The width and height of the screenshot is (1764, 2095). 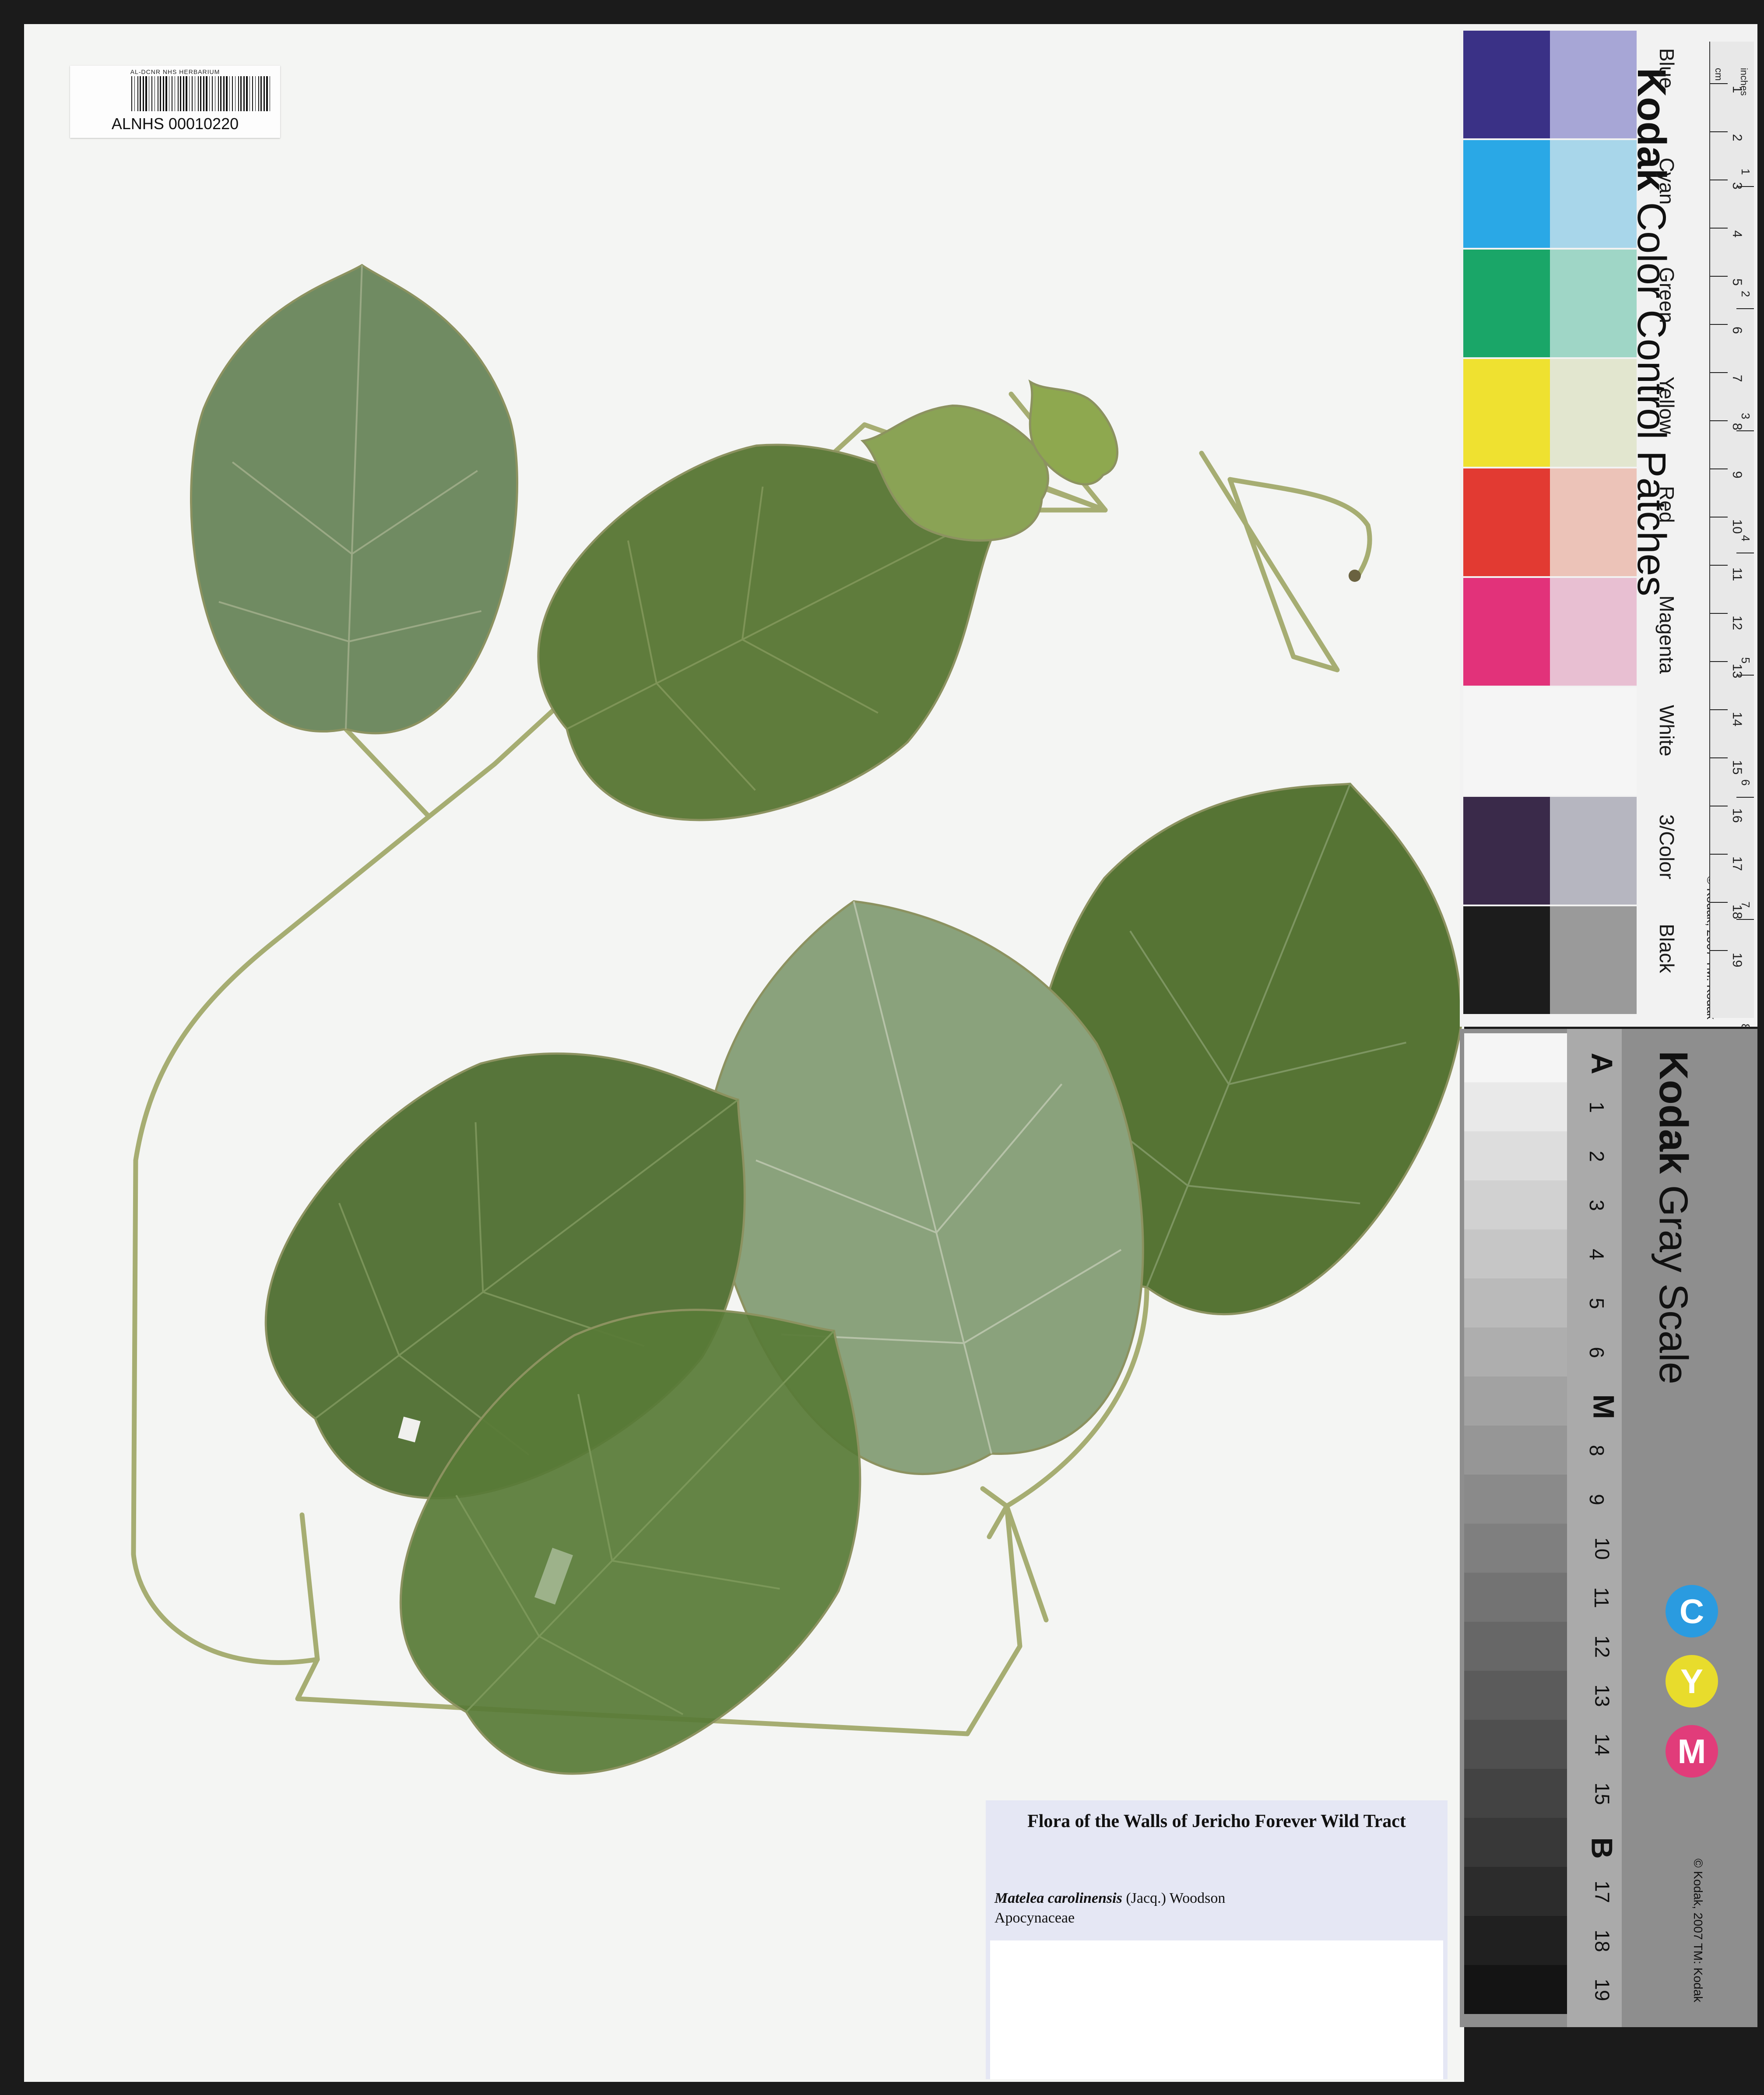 I want to click on ruler-inch-label: 6, so click(x=1746, y=782).